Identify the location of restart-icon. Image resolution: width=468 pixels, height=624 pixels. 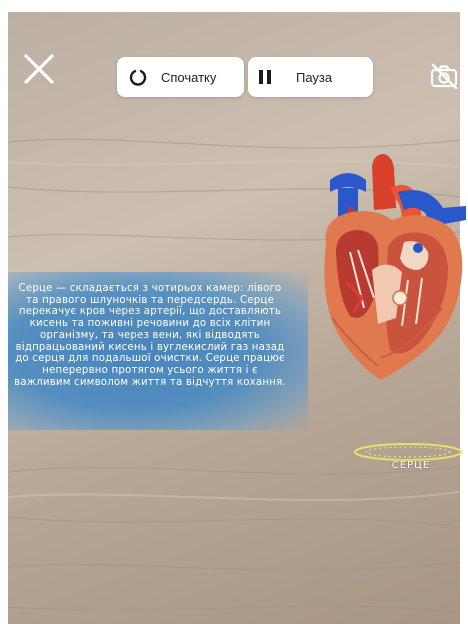
(138, 78).